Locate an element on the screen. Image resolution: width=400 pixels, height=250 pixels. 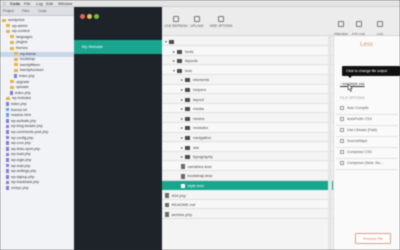
ide-file-row: wp-login.php is located at coordinates (37, 160).